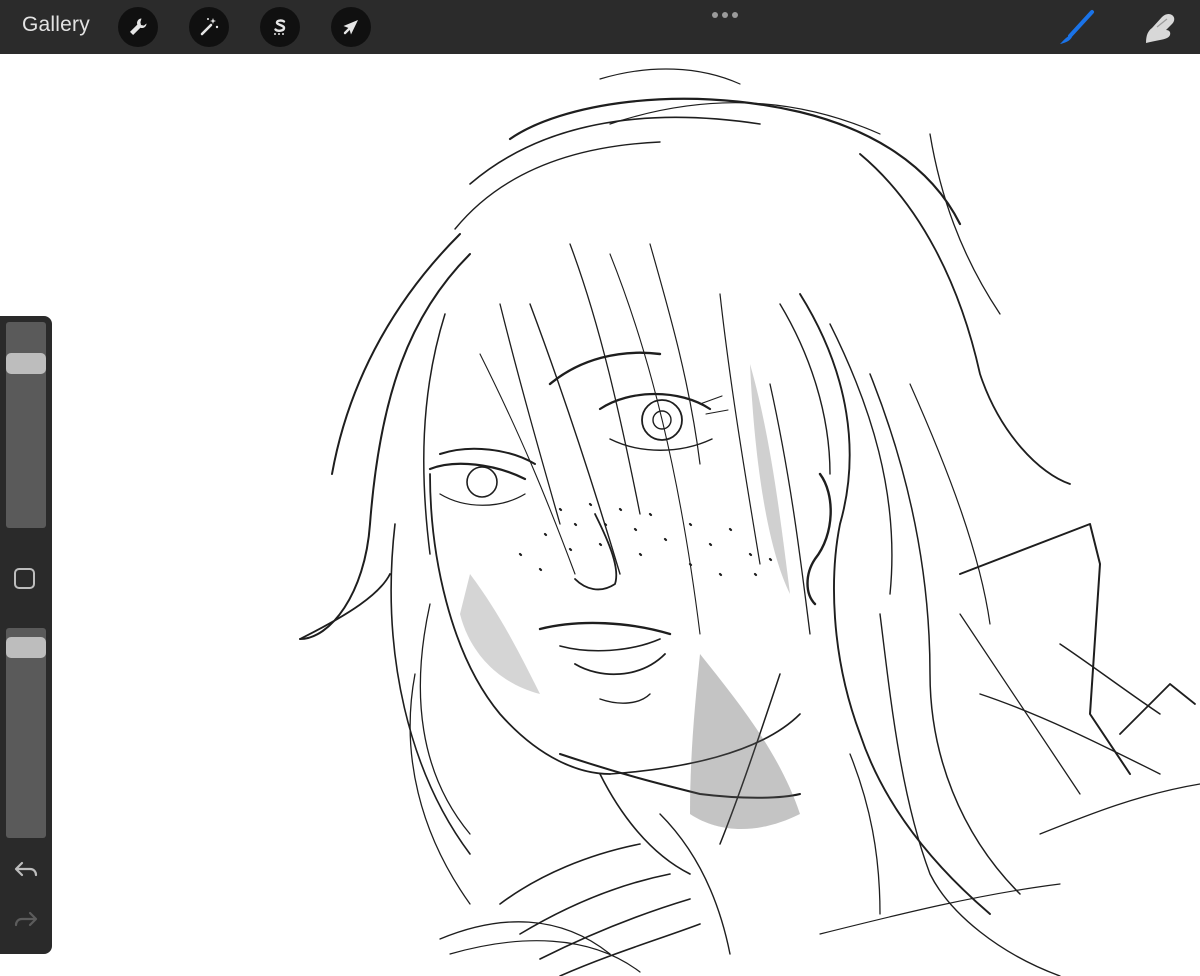 The width and height of the screenshot is (1200, 976). I want to click on redo-icon, so click(26, 920).